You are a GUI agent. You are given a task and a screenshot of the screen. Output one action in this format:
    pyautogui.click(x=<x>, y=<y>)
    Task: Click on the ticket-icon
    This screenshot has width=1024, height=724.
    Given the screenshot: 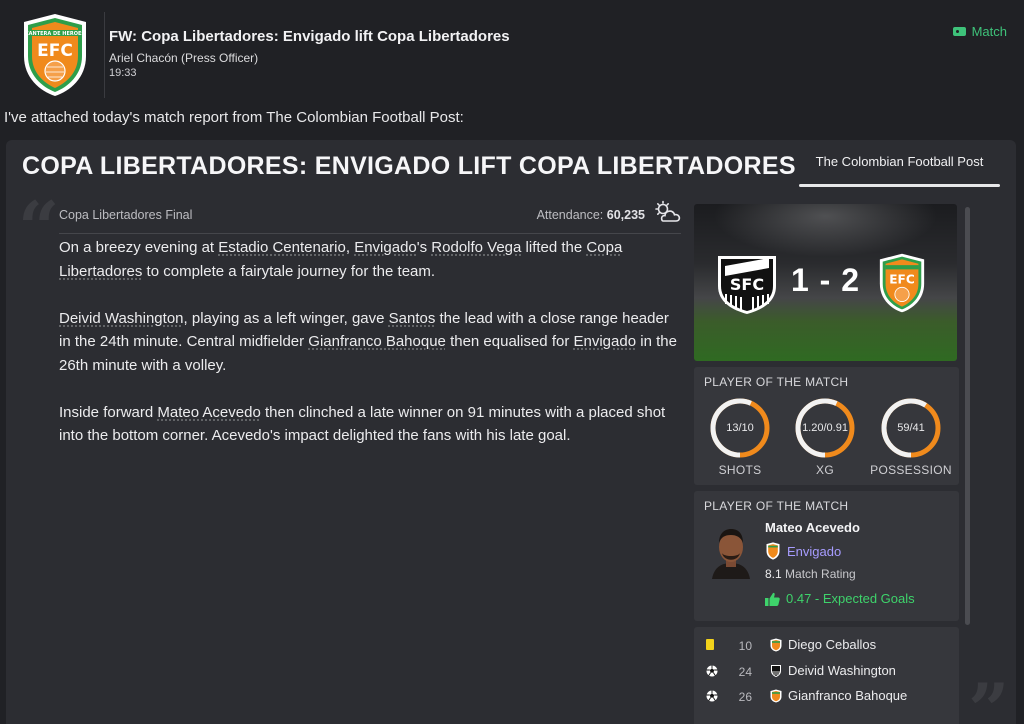 What is the action you would take?
    pyautogui.click(x=959, y=31)
    